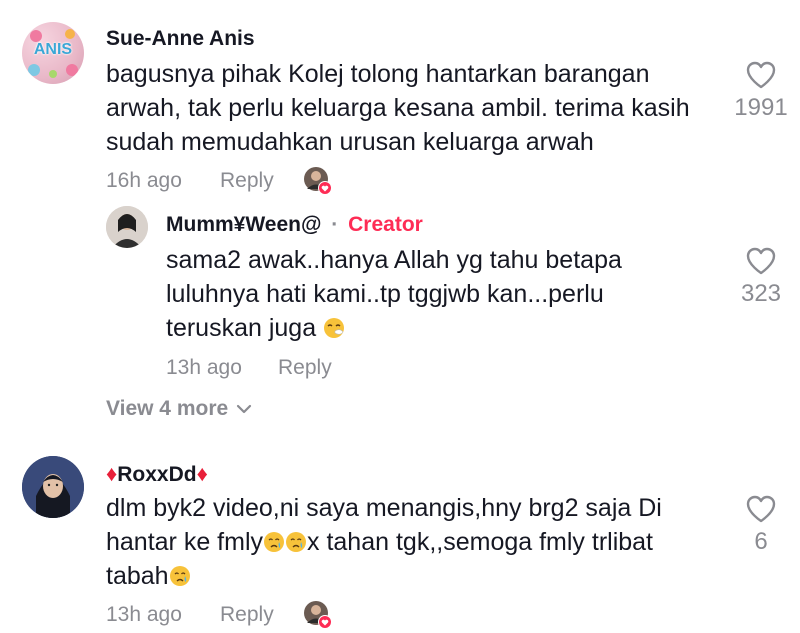 The height and width of the screenshot is (633, 800). What do you see at coordinates (761, 107) in the screenshot?
I see `like-count: 1991` at bounding box center [761, 107].